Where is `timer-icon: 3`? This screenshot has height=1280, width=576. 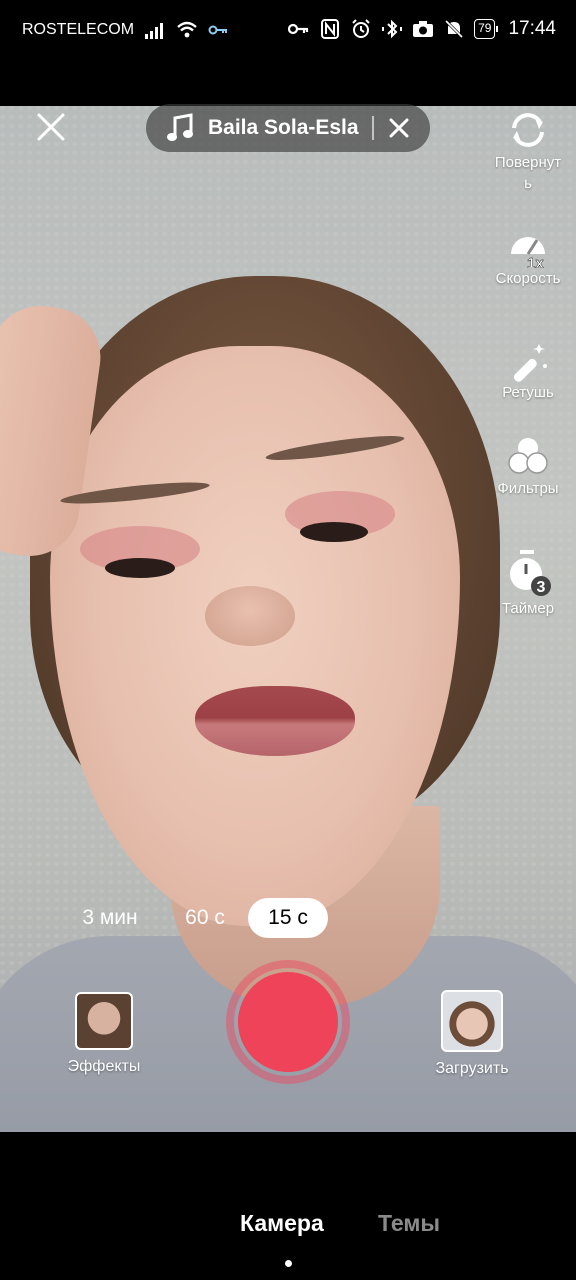 timer-icon: 3 is located at coordinates (530, 573).